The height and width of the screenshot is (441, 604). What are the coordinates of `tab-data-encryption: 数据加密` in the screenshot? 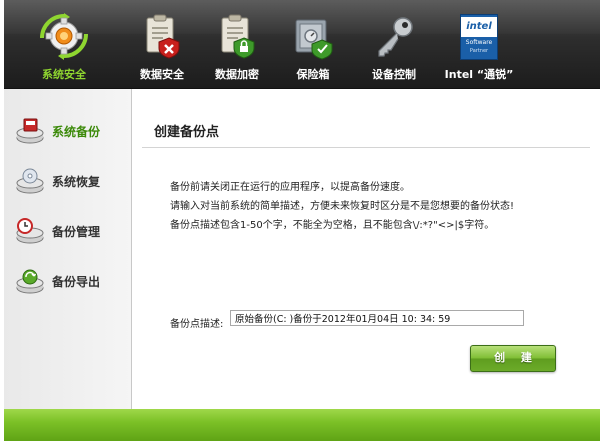 It's located at (237, 44).